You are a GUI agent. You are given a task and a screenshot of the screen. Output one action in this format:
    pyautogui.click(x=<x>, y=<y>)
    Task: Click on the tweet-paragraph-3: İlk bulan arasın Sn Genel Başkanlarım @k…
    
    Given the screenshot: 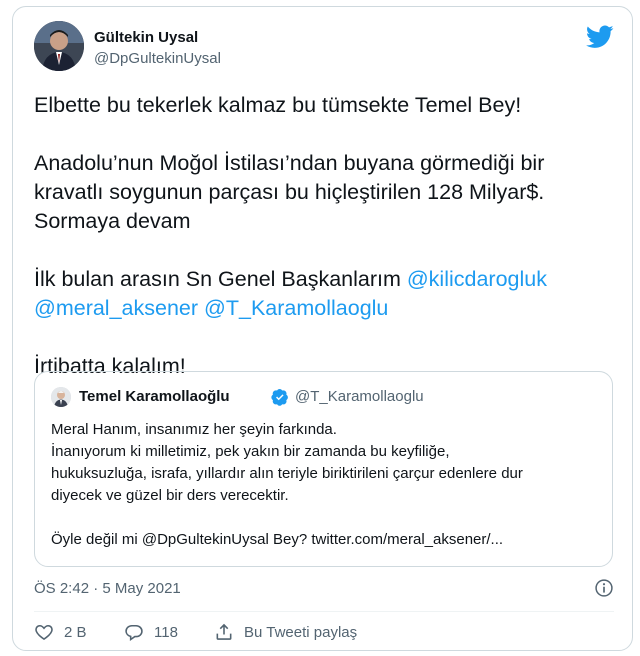 What is the action you would take?
    pyautogui.click(x=324, y=294)
    